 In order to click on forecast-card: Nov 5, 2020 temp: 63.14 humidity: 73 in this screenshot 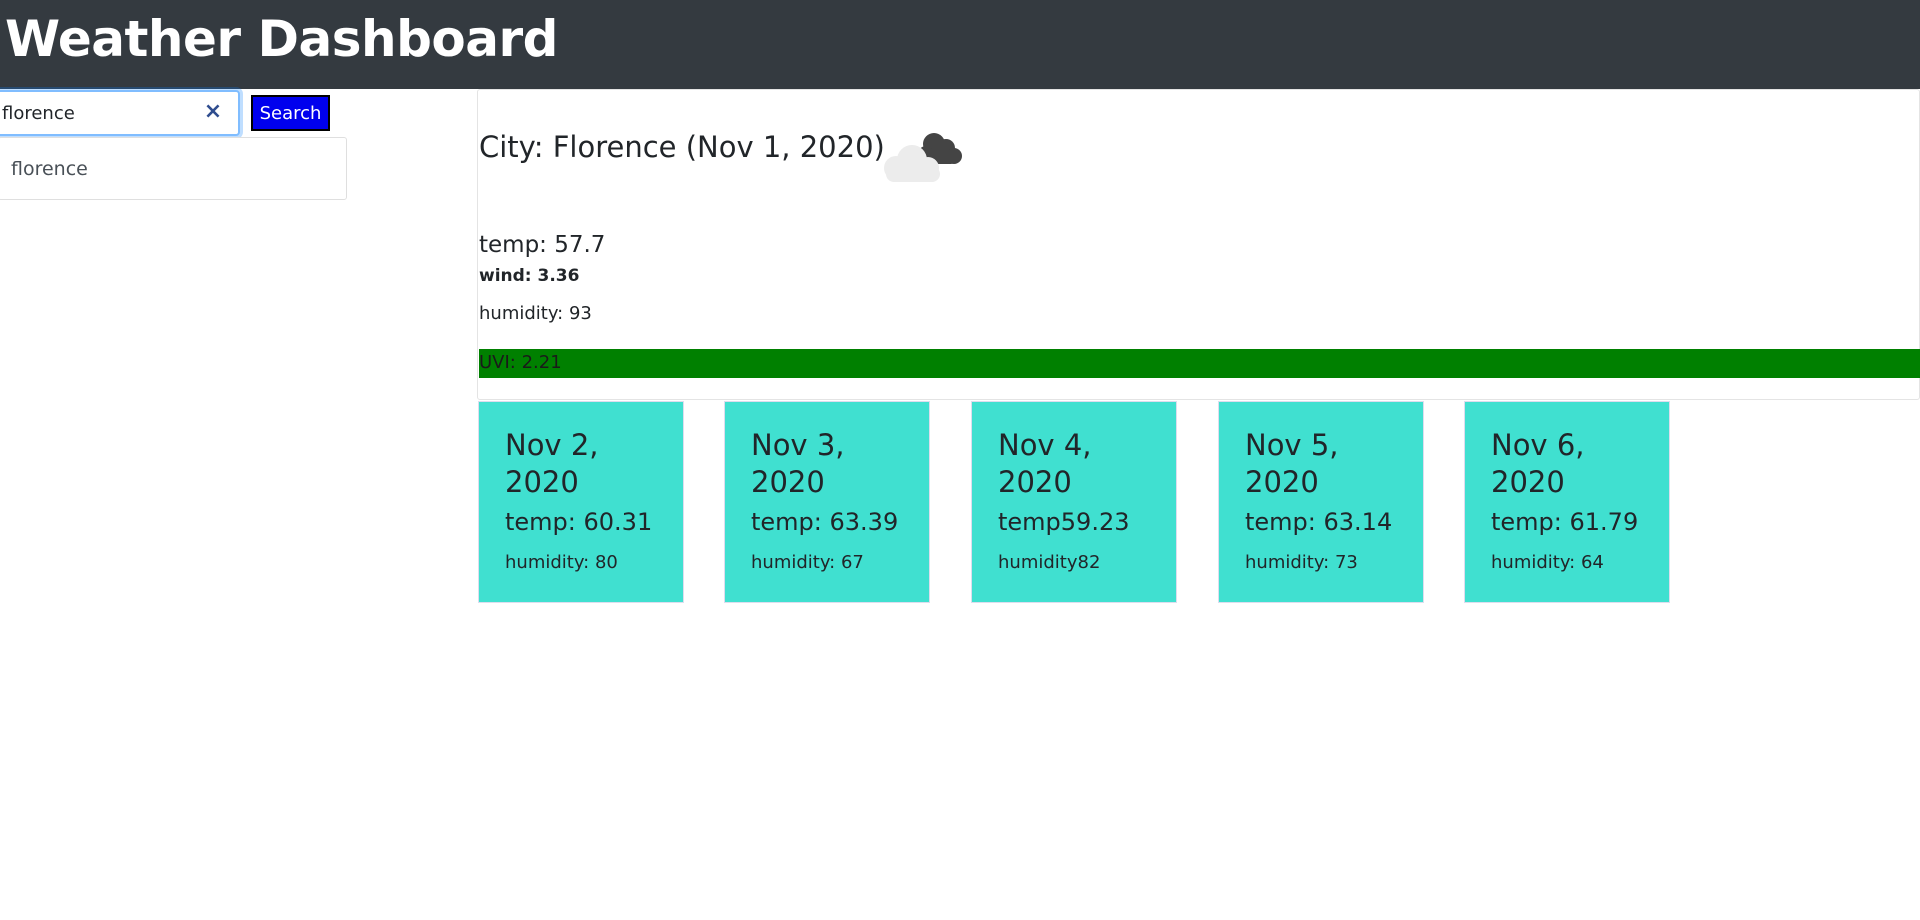, I will do `click(1321, 502)`.